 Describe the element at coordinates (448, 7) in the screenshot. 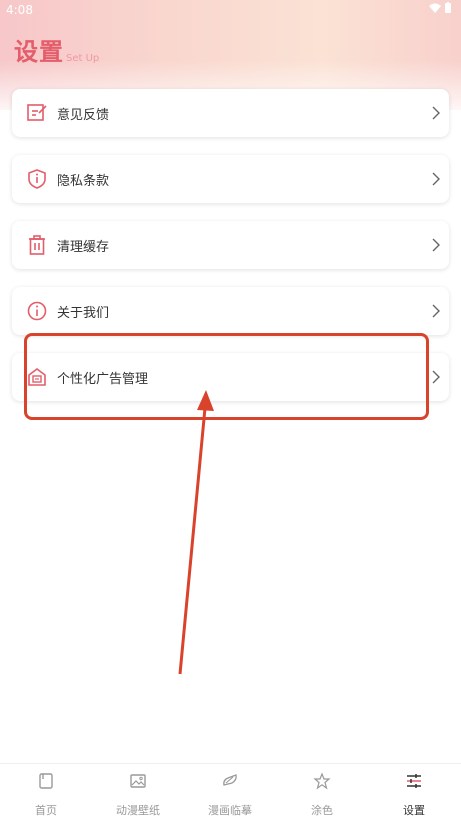

I see `battery-icon` at that location.